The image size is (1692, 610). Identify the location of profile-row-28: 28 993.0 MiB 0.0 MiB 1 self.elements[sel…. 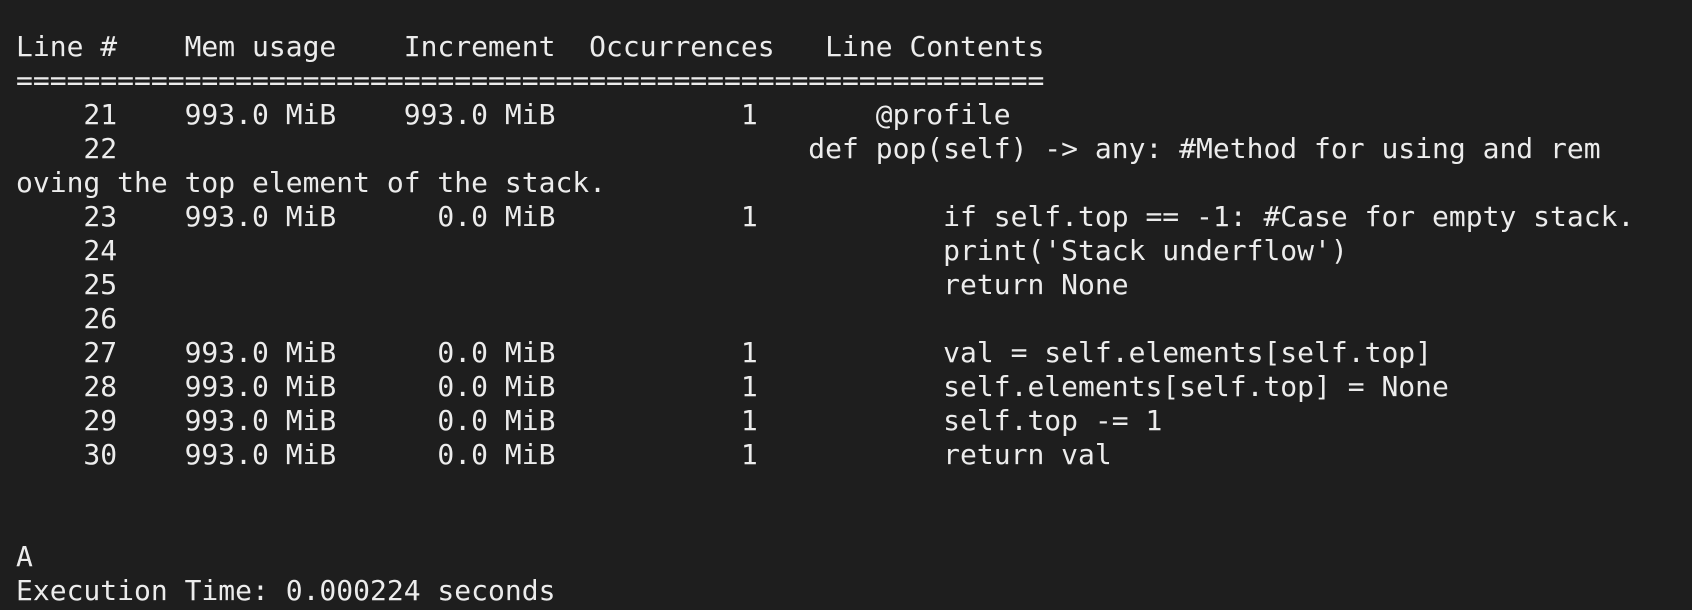
(732, 386).